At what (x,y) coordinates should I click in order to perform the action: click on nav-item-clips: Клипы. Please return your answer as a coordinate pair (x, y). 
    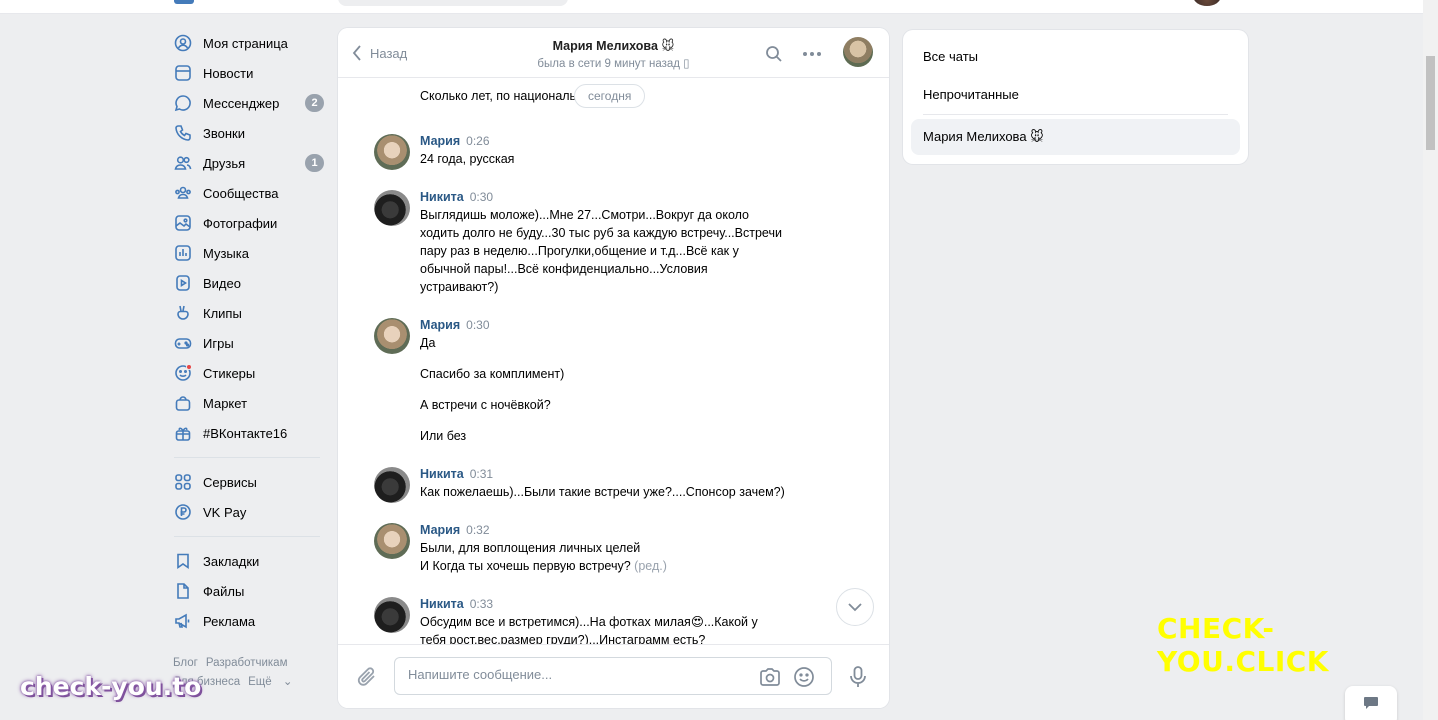
    Looking at the image, I should click on (246, 313).